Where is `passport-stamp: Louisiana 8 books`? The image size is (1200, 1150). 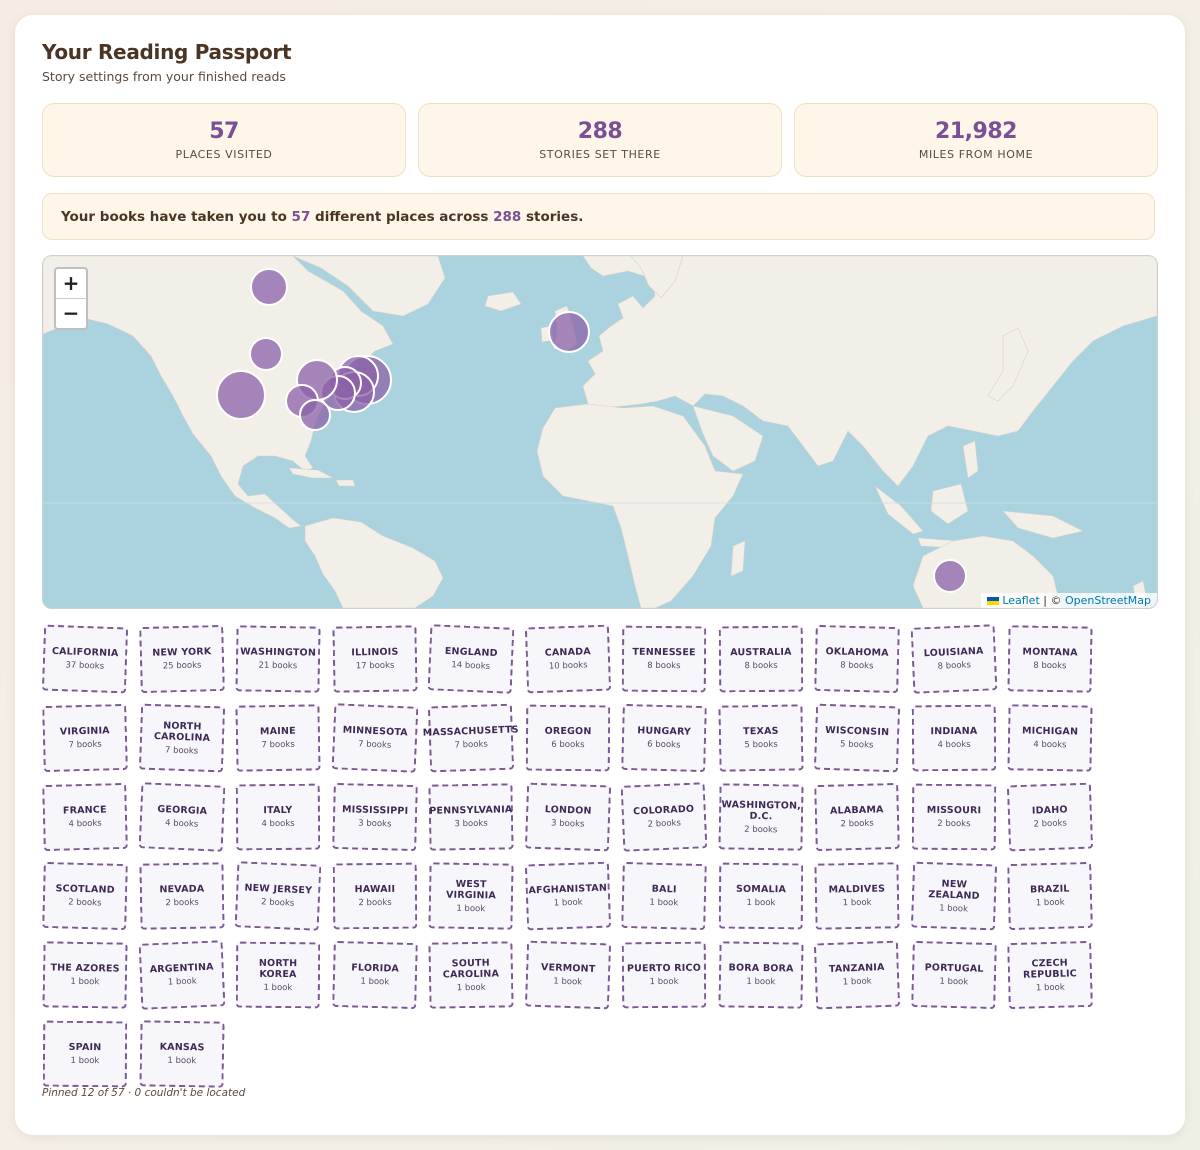
passport-stamp: Louisiana 8 books is located at coordinates (953, 659).